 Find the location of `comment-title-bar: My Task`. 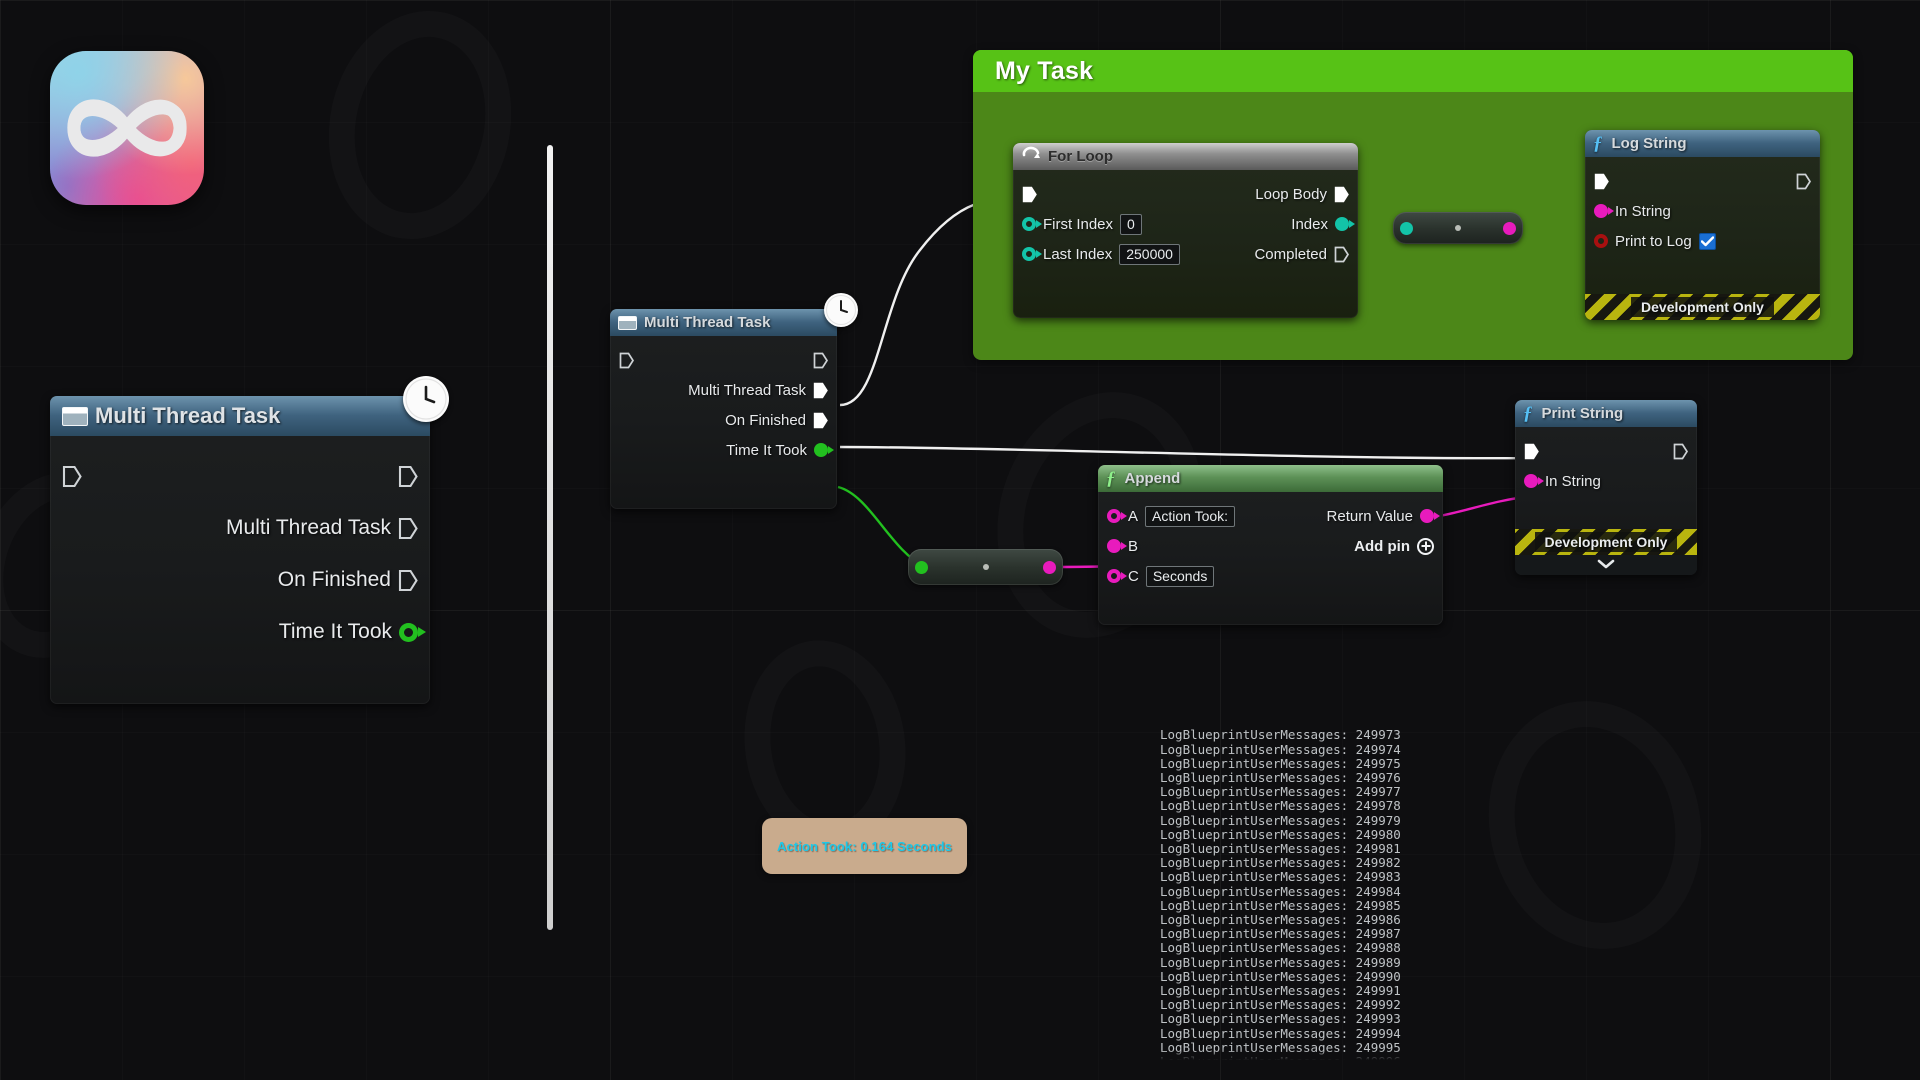

comment-title-bar: My Task is located at coordinates (1413, 71).